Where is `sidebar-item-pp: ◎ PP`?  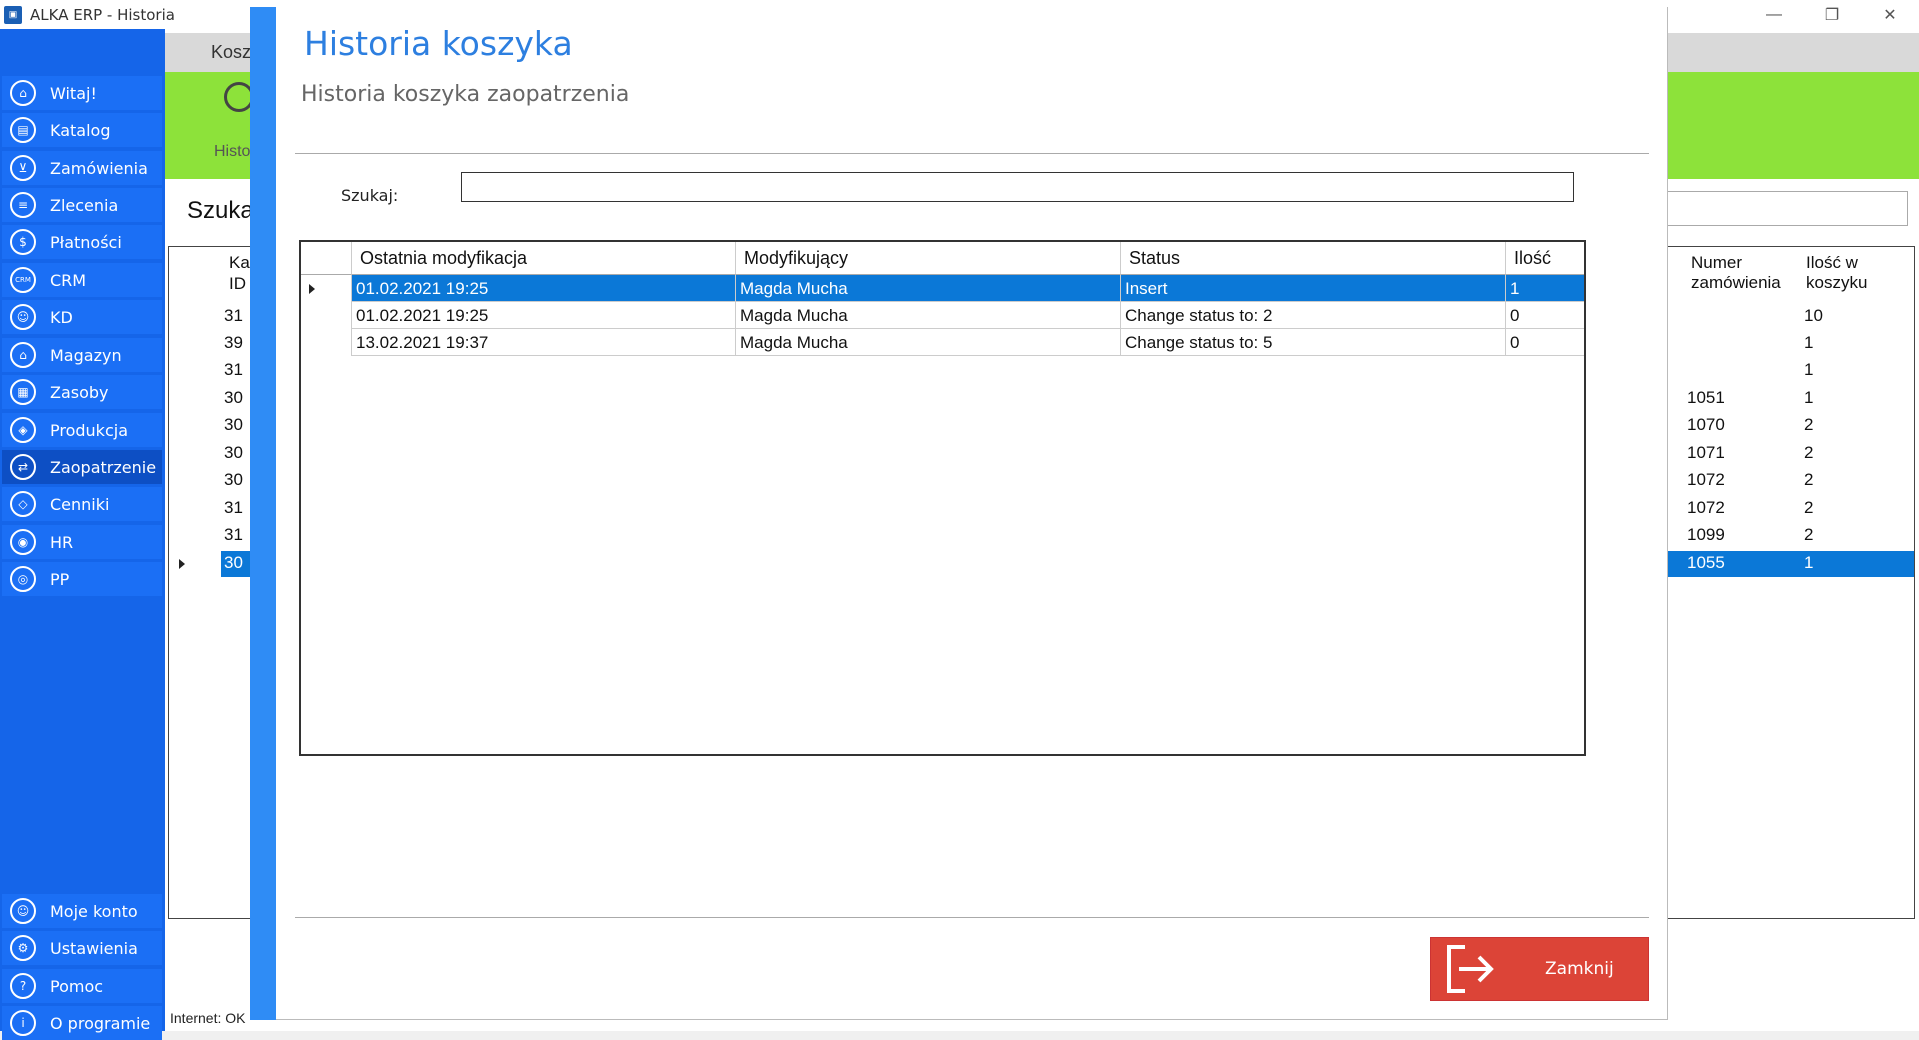 sidebar-item-pp: ◎ PP is located at coordinates (82, 579).